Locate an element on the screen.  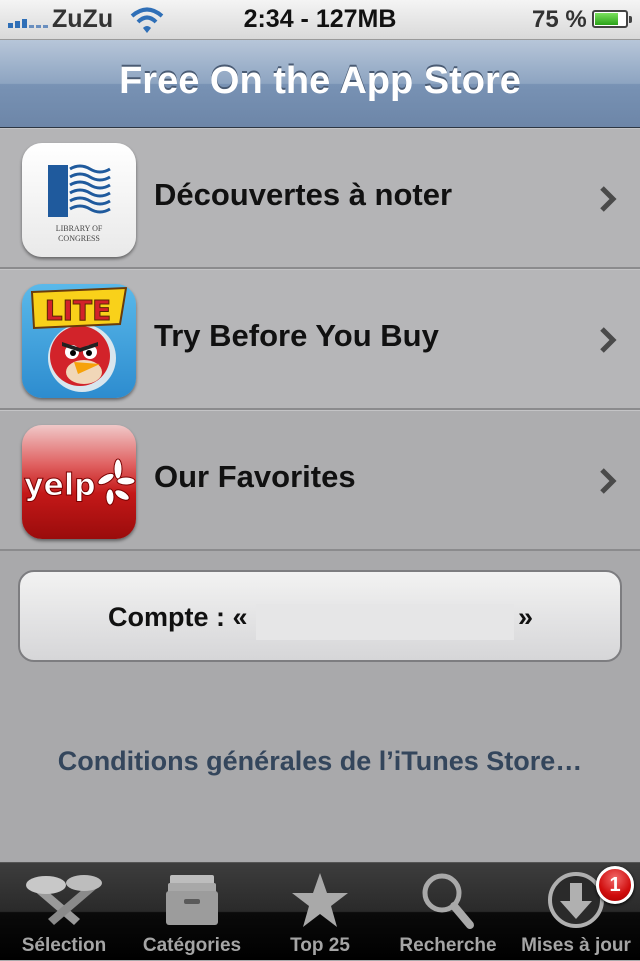
tab-label: Sélection is located at coordinates (64, 945).